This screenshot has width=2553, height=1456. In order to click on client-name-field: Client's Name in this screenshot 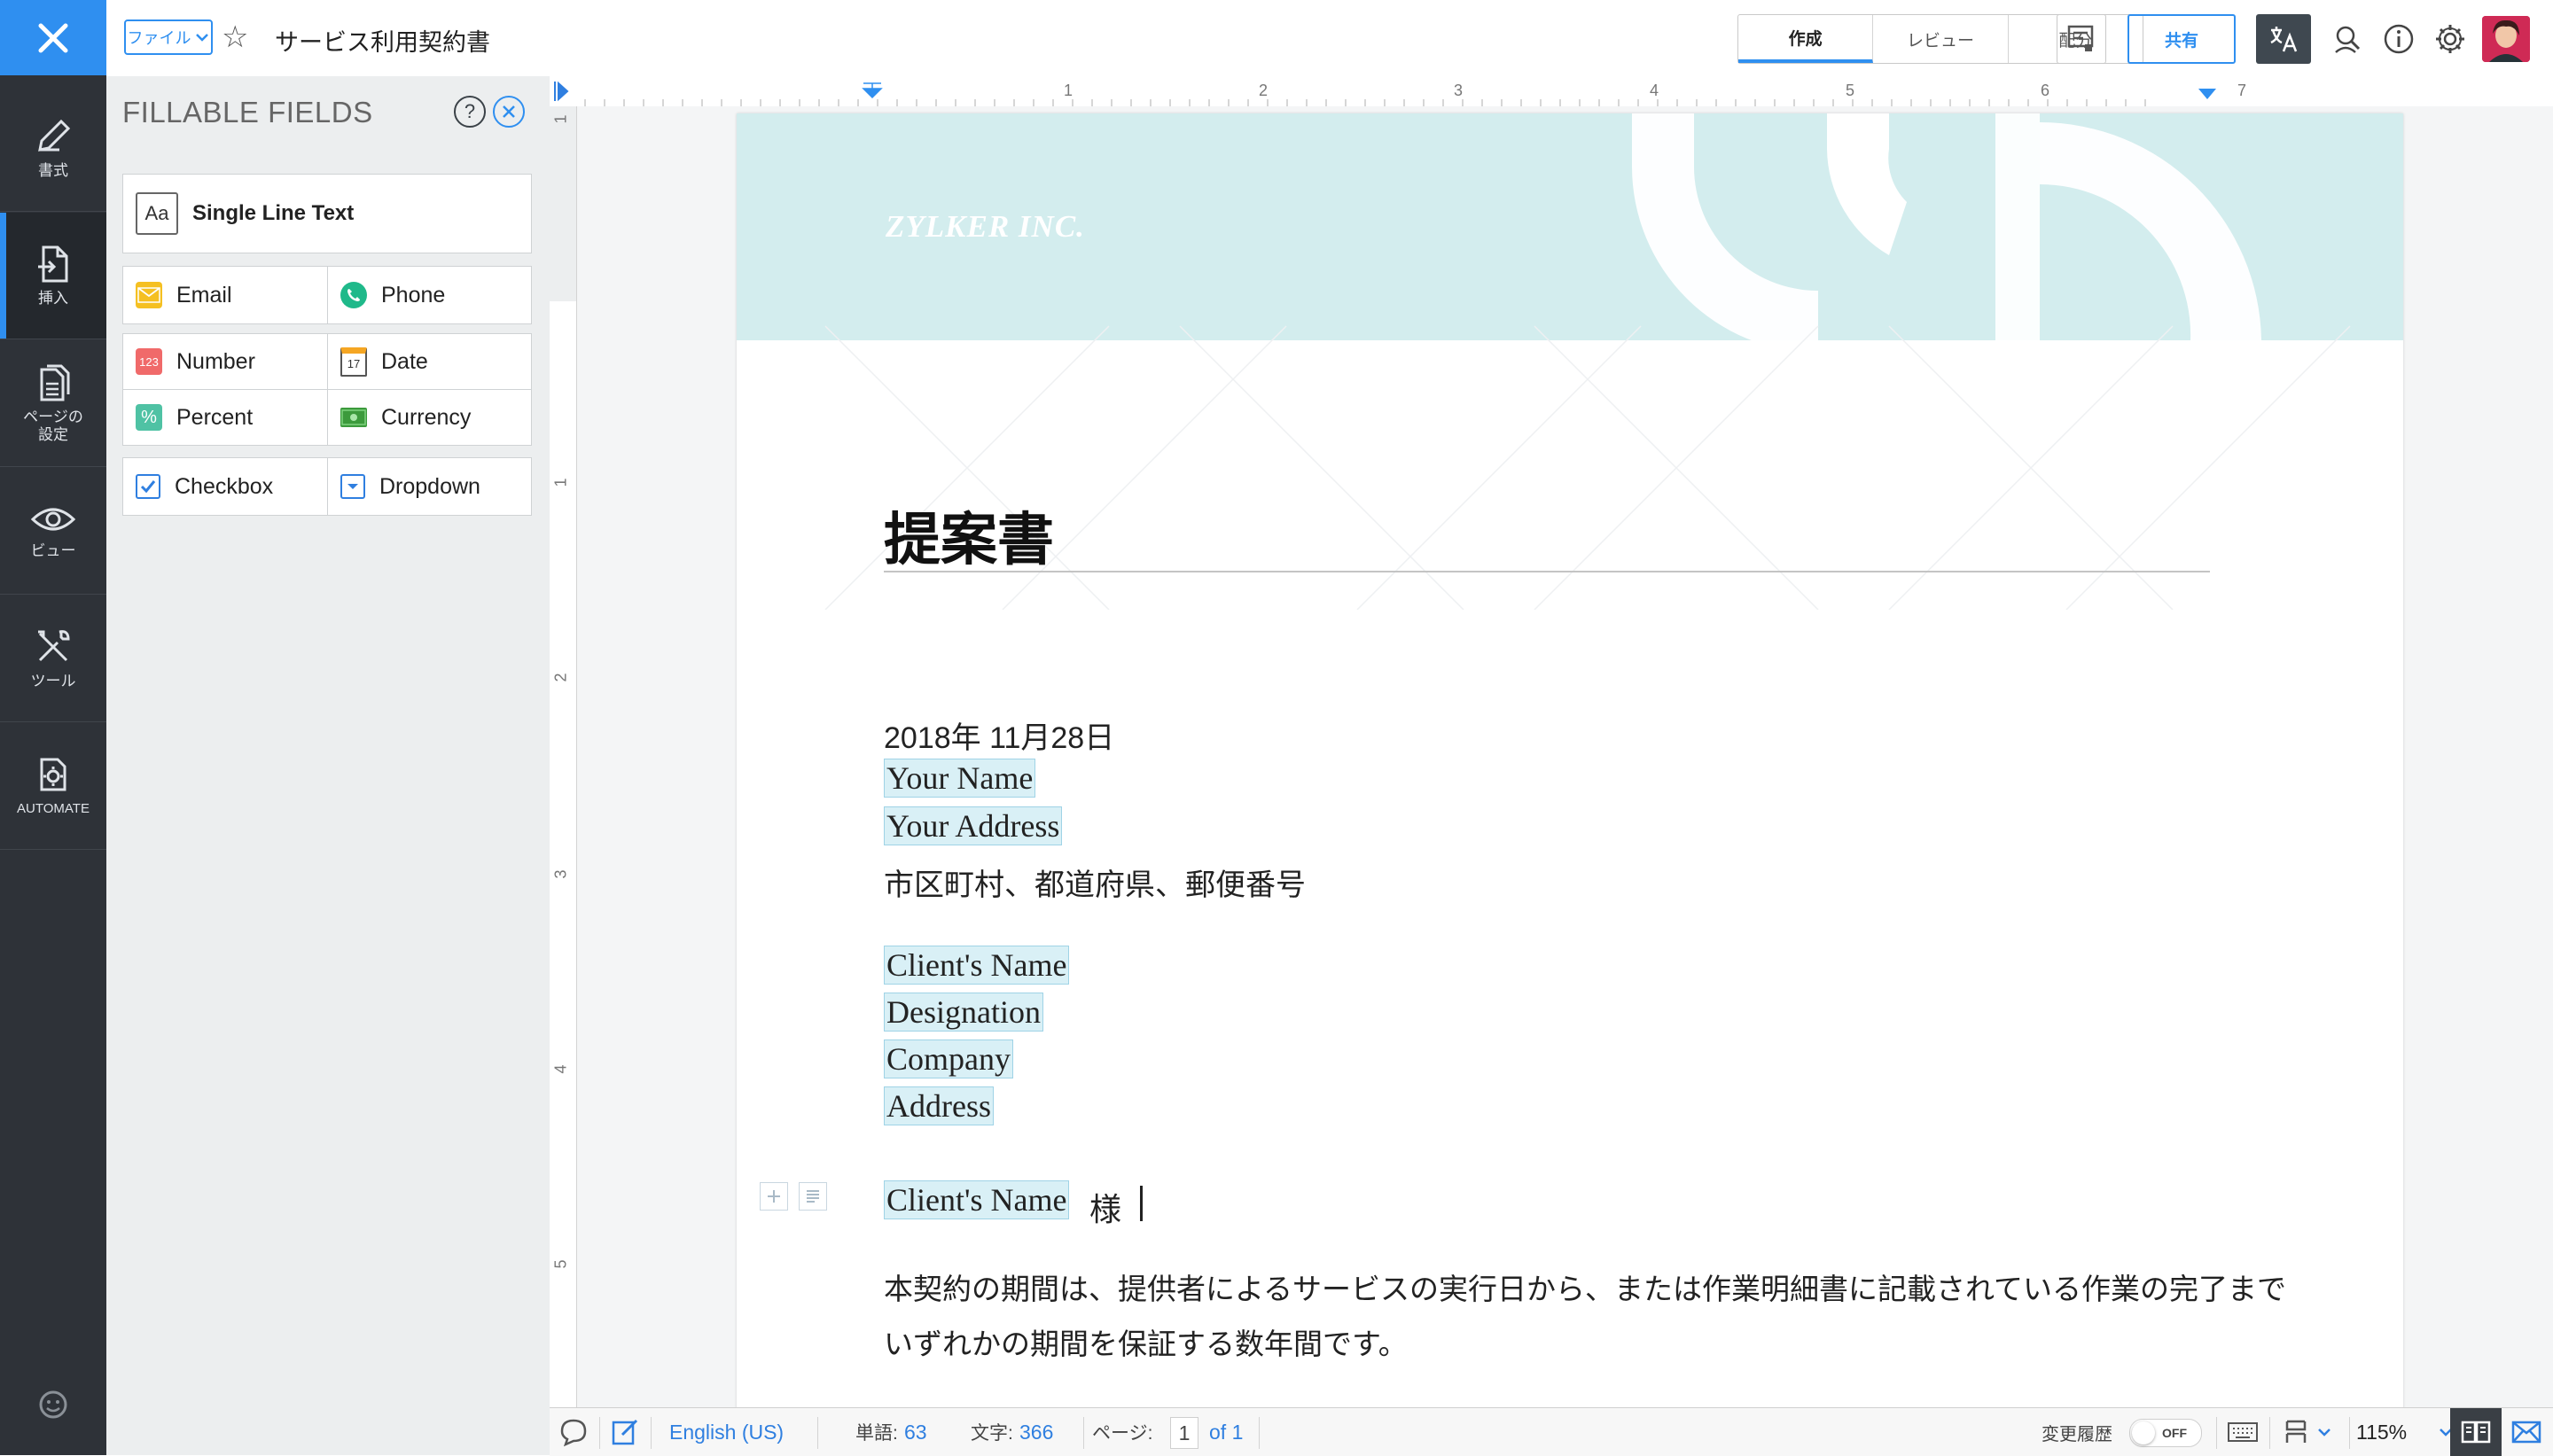, I will do `click(977, 965)`.